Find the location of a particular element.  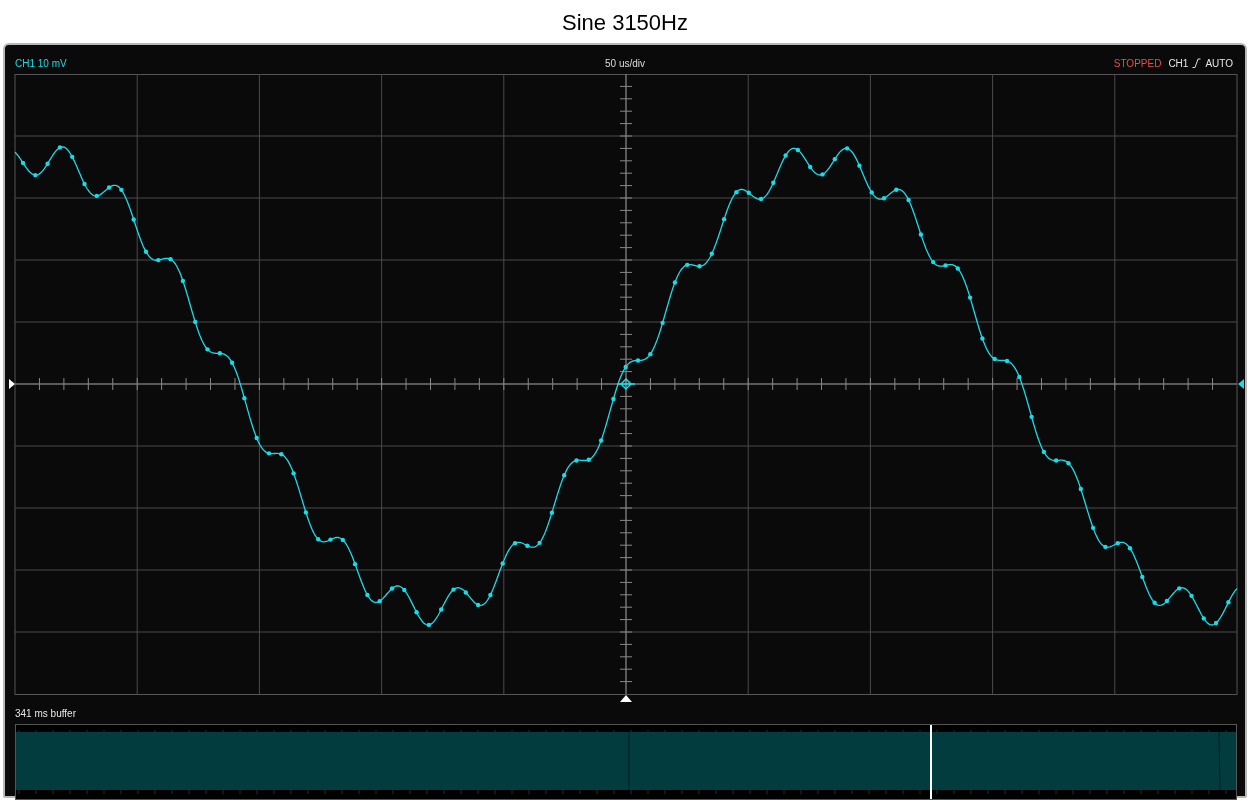

channel-scale-label: CH1 10 mV is located at coordinates (41, 63).